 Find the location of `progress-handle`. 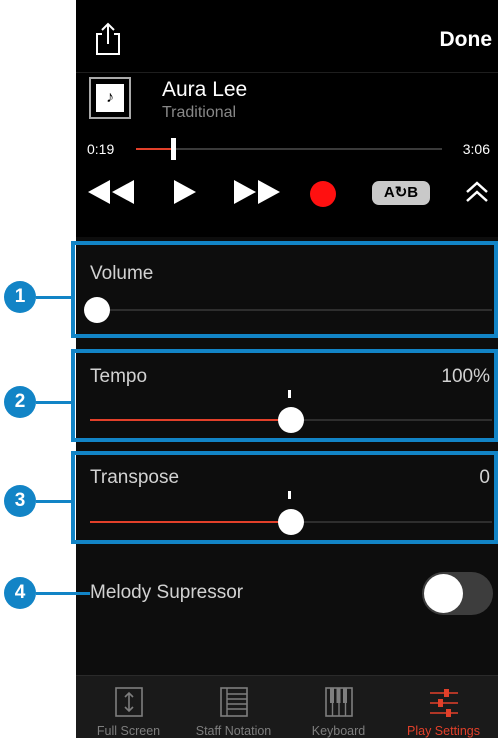

progress-handle is located at coordinates (173, 149).